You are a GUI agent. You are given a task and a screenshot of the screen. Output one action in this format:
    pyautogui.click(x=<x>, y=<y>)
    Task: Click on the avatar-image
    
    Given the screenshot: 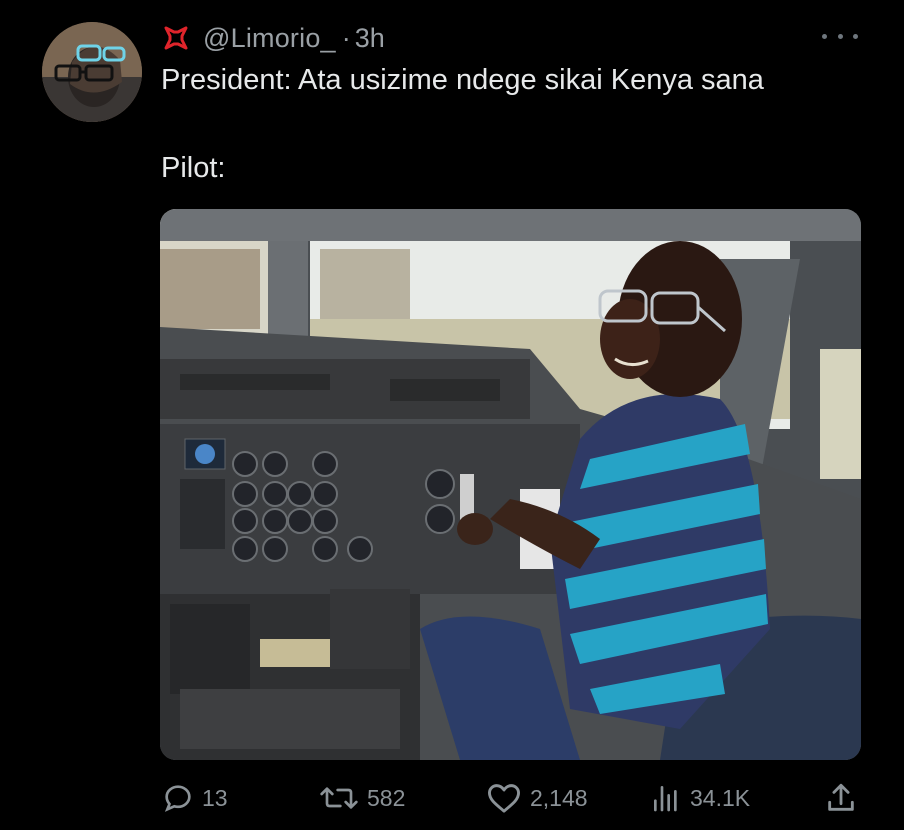 What is the action you would take?
    pyautogui.click(x=92, y=72)
    